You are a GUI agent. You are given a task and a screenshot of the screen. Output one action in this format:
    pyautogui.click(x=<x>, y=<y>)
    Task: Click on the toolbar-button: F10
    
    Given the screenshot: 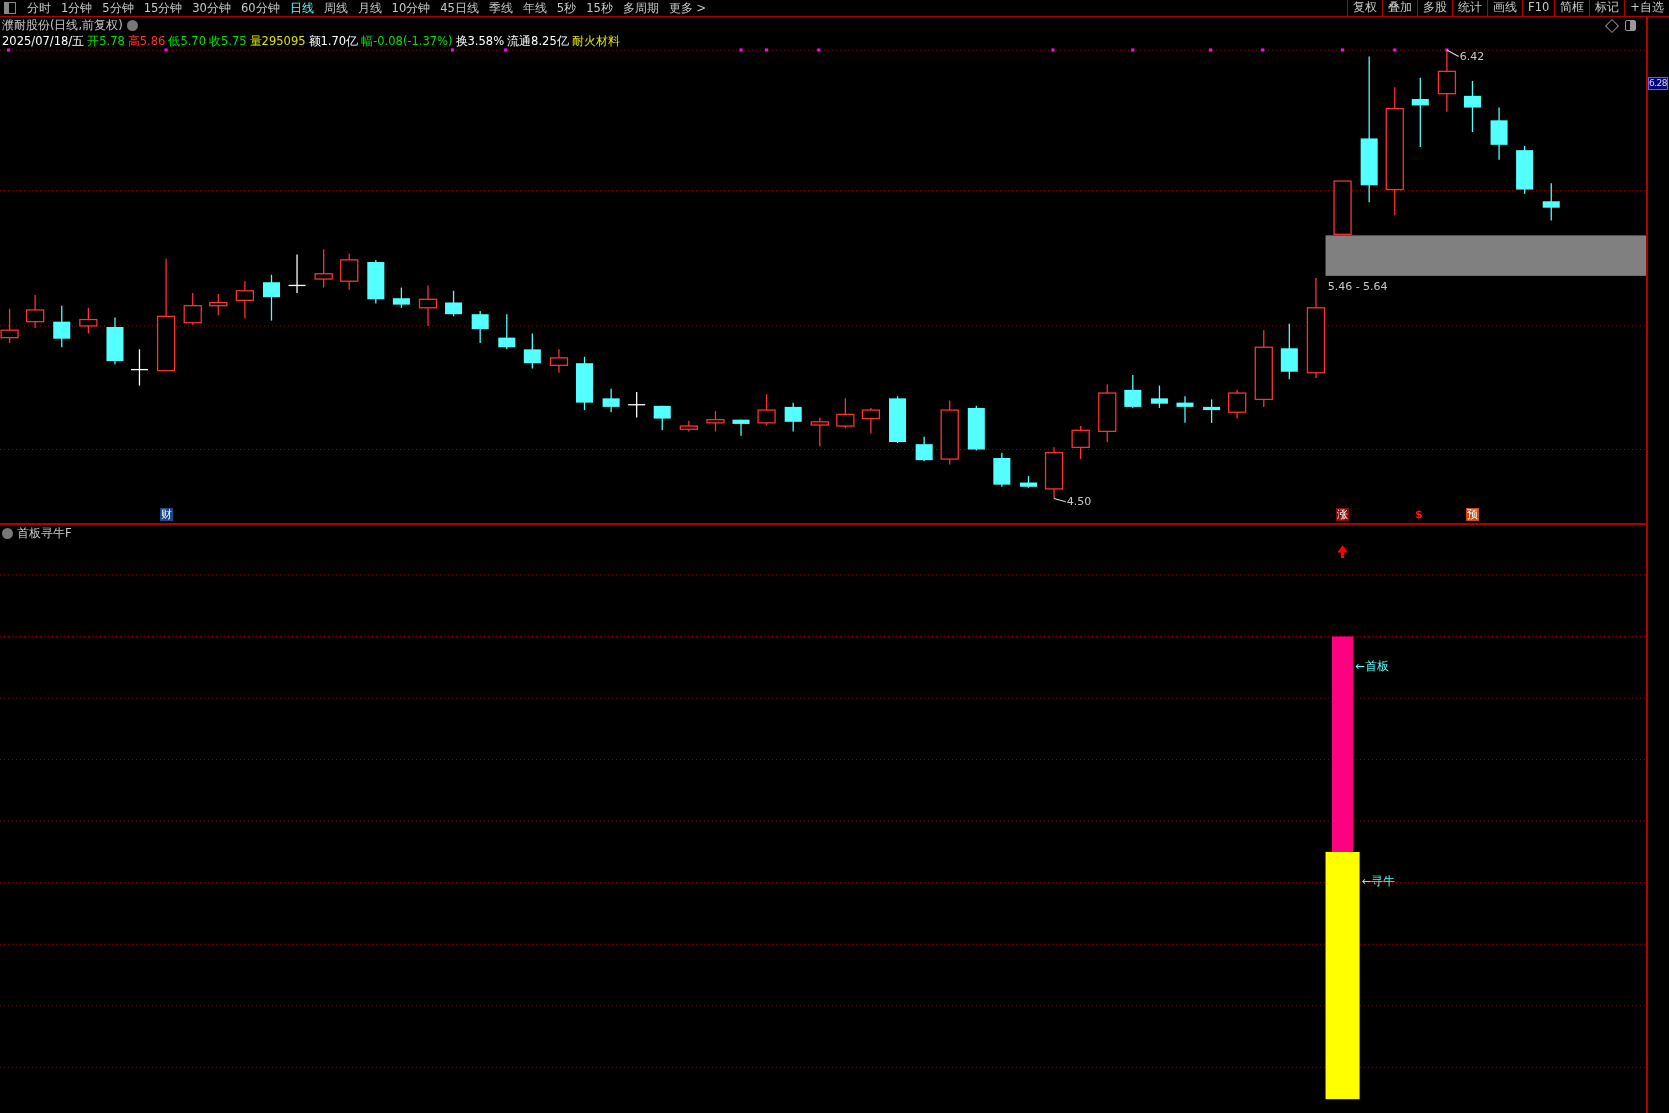 What is the action you would take?
    pyautogui.click(x=1538, y=8)
    